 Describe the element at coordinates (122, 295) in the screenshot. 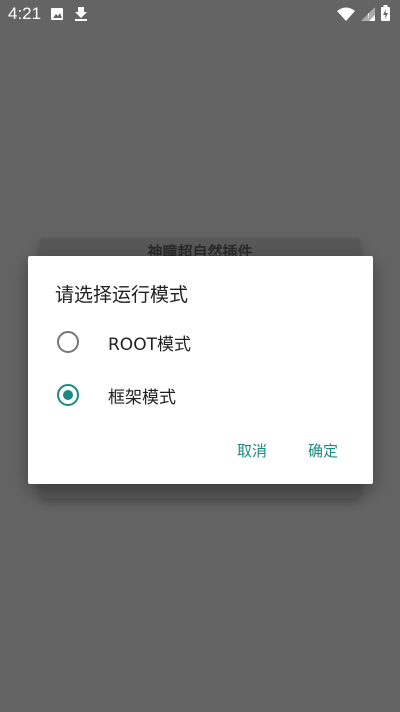

I see `dialog-title: 请选择运行模式` at that location.